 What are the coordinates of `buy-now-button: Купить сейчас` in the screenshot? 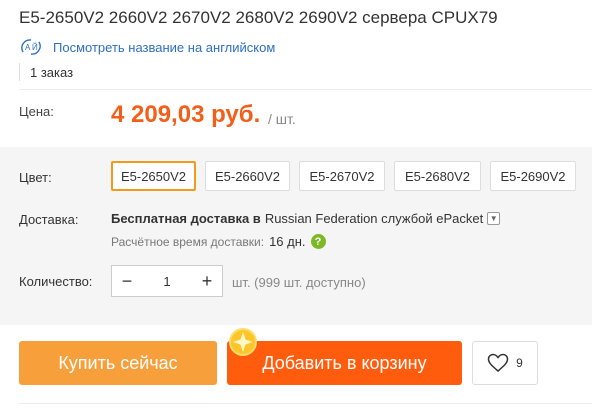 It's located at (118, 363).